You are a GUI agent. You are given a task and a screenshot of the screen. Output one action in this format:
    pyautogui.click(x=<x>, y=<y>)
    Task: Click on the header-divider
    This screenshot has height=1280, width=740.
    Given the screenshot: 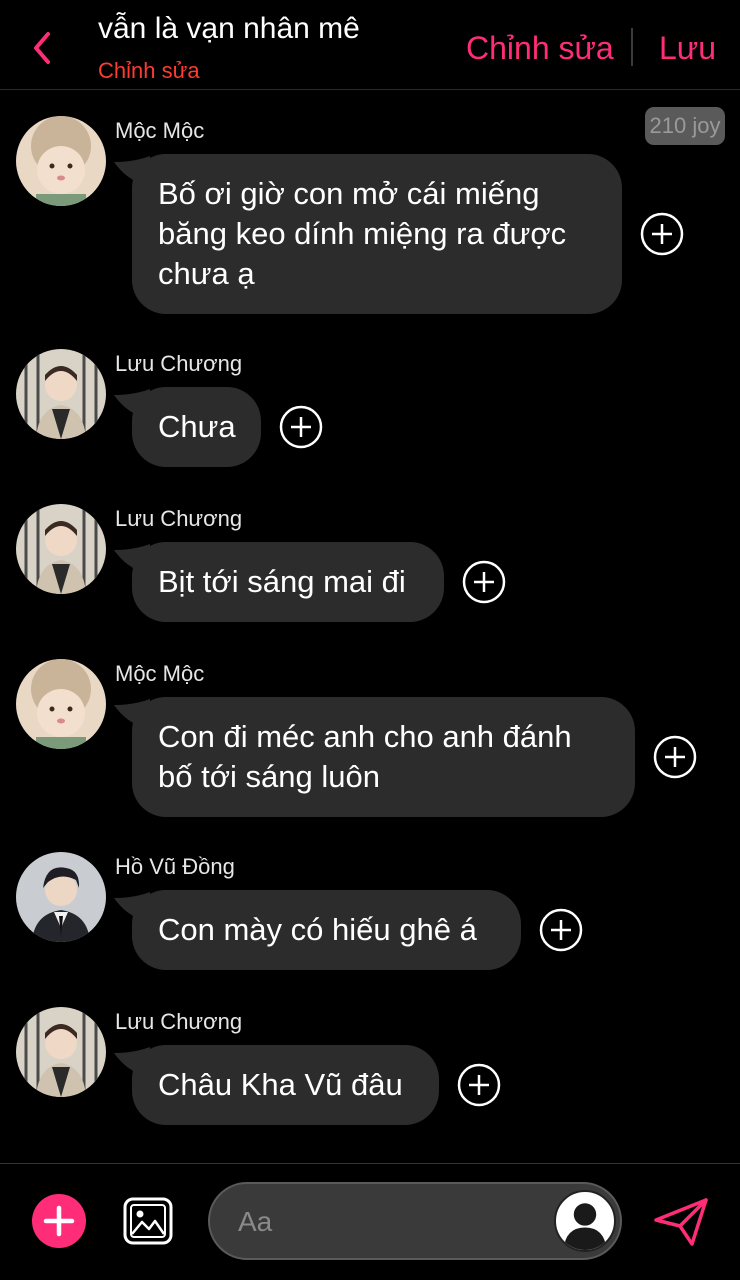 What is the action you would take?
    pyautogui.click(x=632, y=47)
    